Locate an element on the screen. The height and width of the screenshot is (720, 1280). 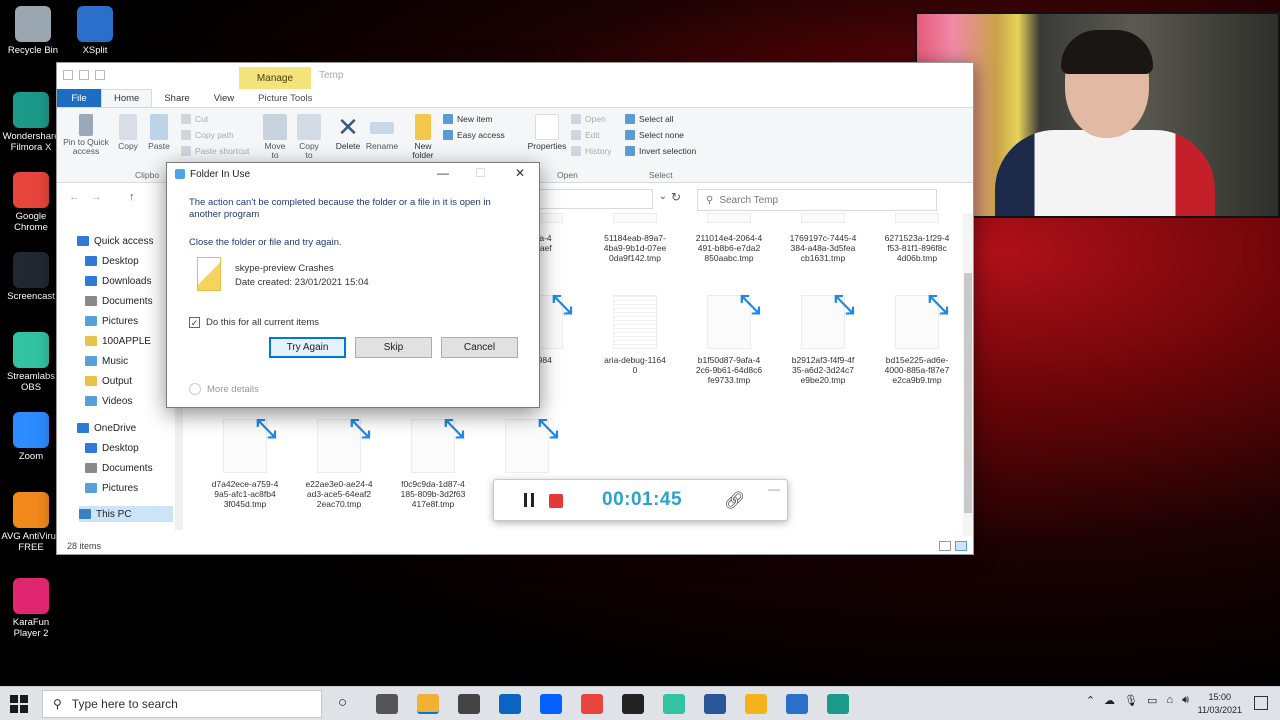
link-icon: 🔗︎ is located at coordinates (735, 501).